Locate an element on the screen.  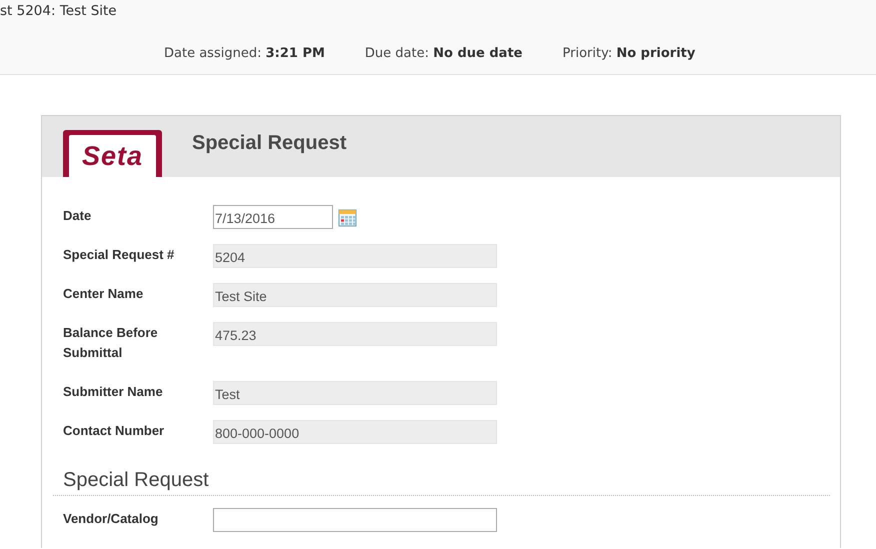
readonly-field: 475.23 is located at coordinates (355, 334).